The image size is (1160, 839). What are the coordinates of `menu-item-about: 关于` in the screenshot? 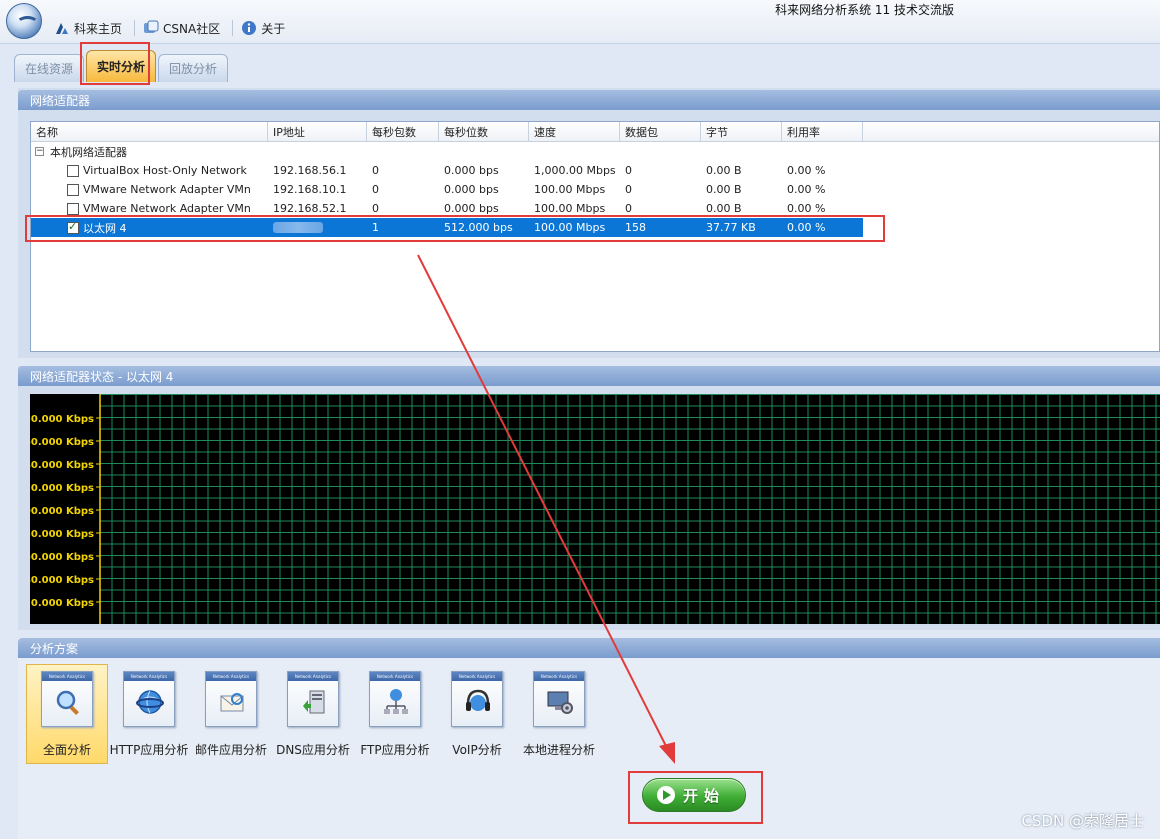 It's located at (263, 28).